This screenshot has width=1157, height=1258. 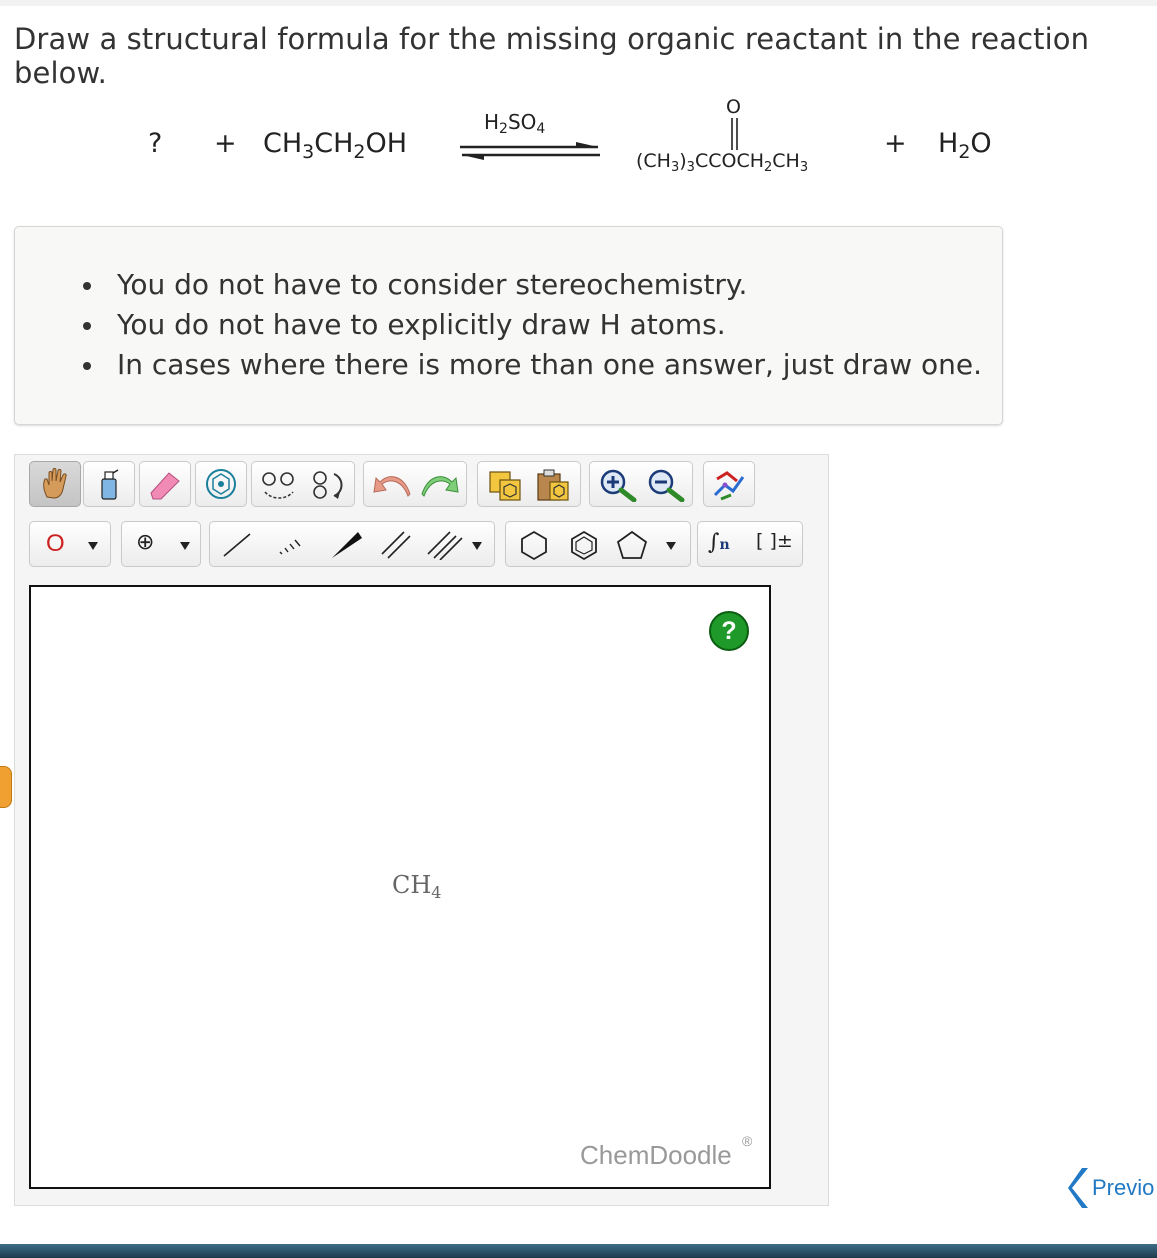 I want to click on zoom-in-icon, so click(x=618, y=485).